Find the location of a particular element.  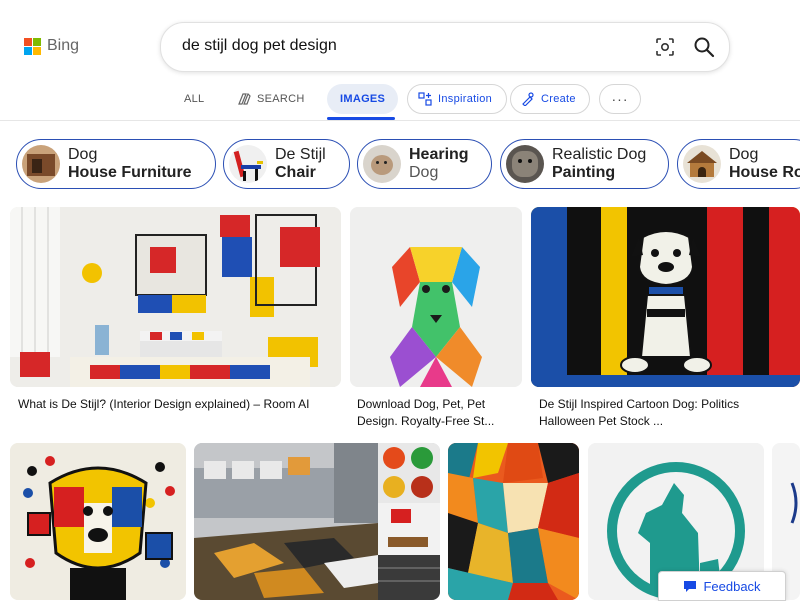

result-caption-line1: De Stijl Inspired Cartoon Dog: Politics is located at coordinates (639, 404).